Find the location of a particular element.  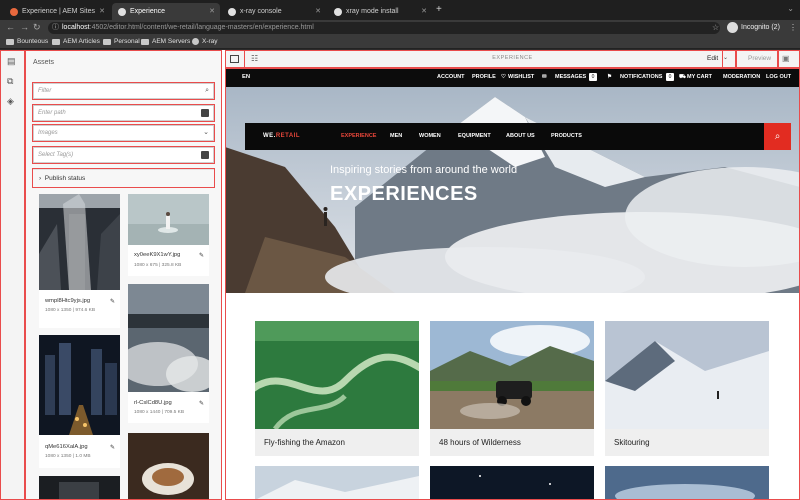

filter-input: Filter ⌕ is located at coordinates (123, 91).